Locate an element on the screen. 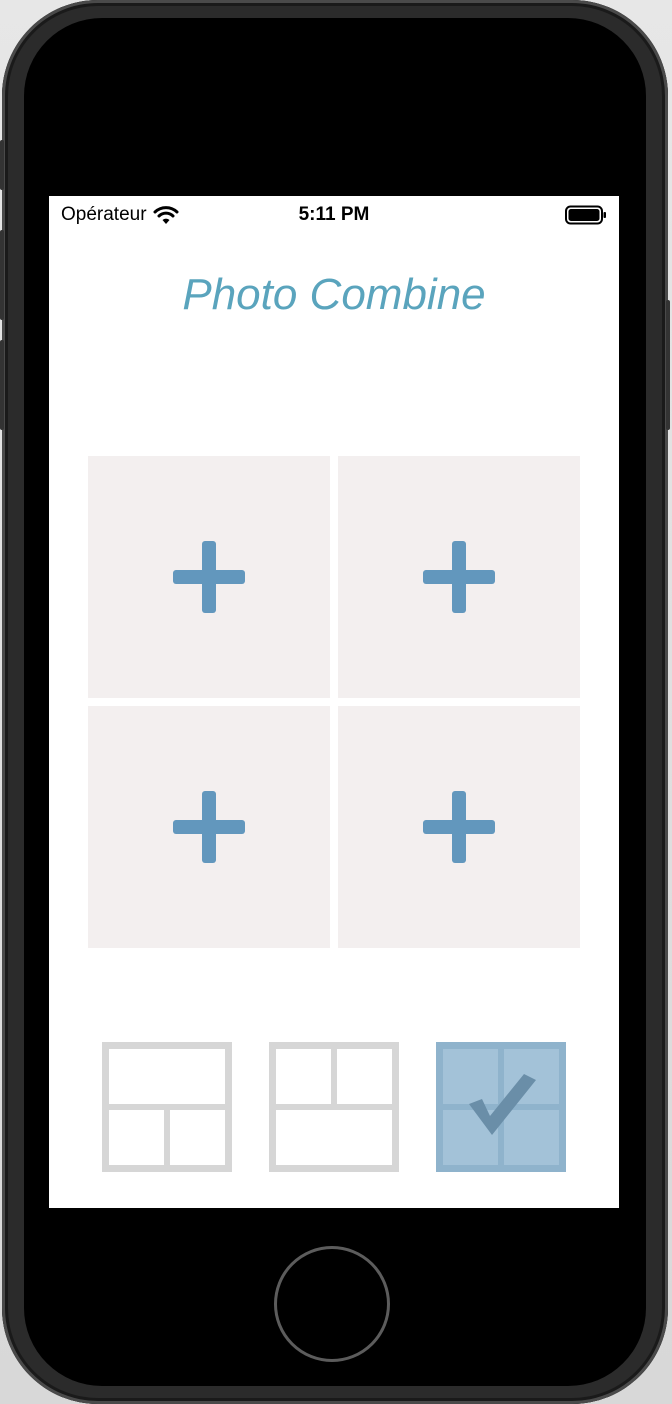  photo-cell-top-right is located at coordinates (459, 577).